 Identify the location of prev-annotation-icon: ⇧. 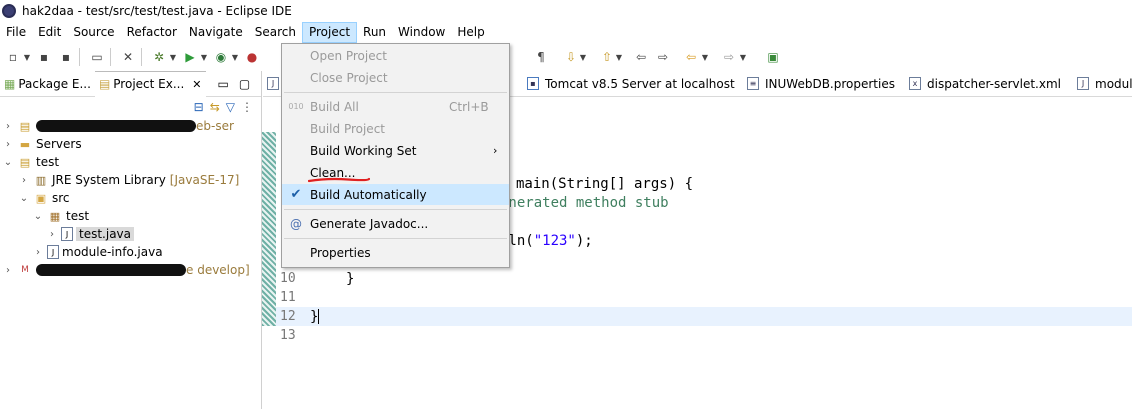
(607, 57).